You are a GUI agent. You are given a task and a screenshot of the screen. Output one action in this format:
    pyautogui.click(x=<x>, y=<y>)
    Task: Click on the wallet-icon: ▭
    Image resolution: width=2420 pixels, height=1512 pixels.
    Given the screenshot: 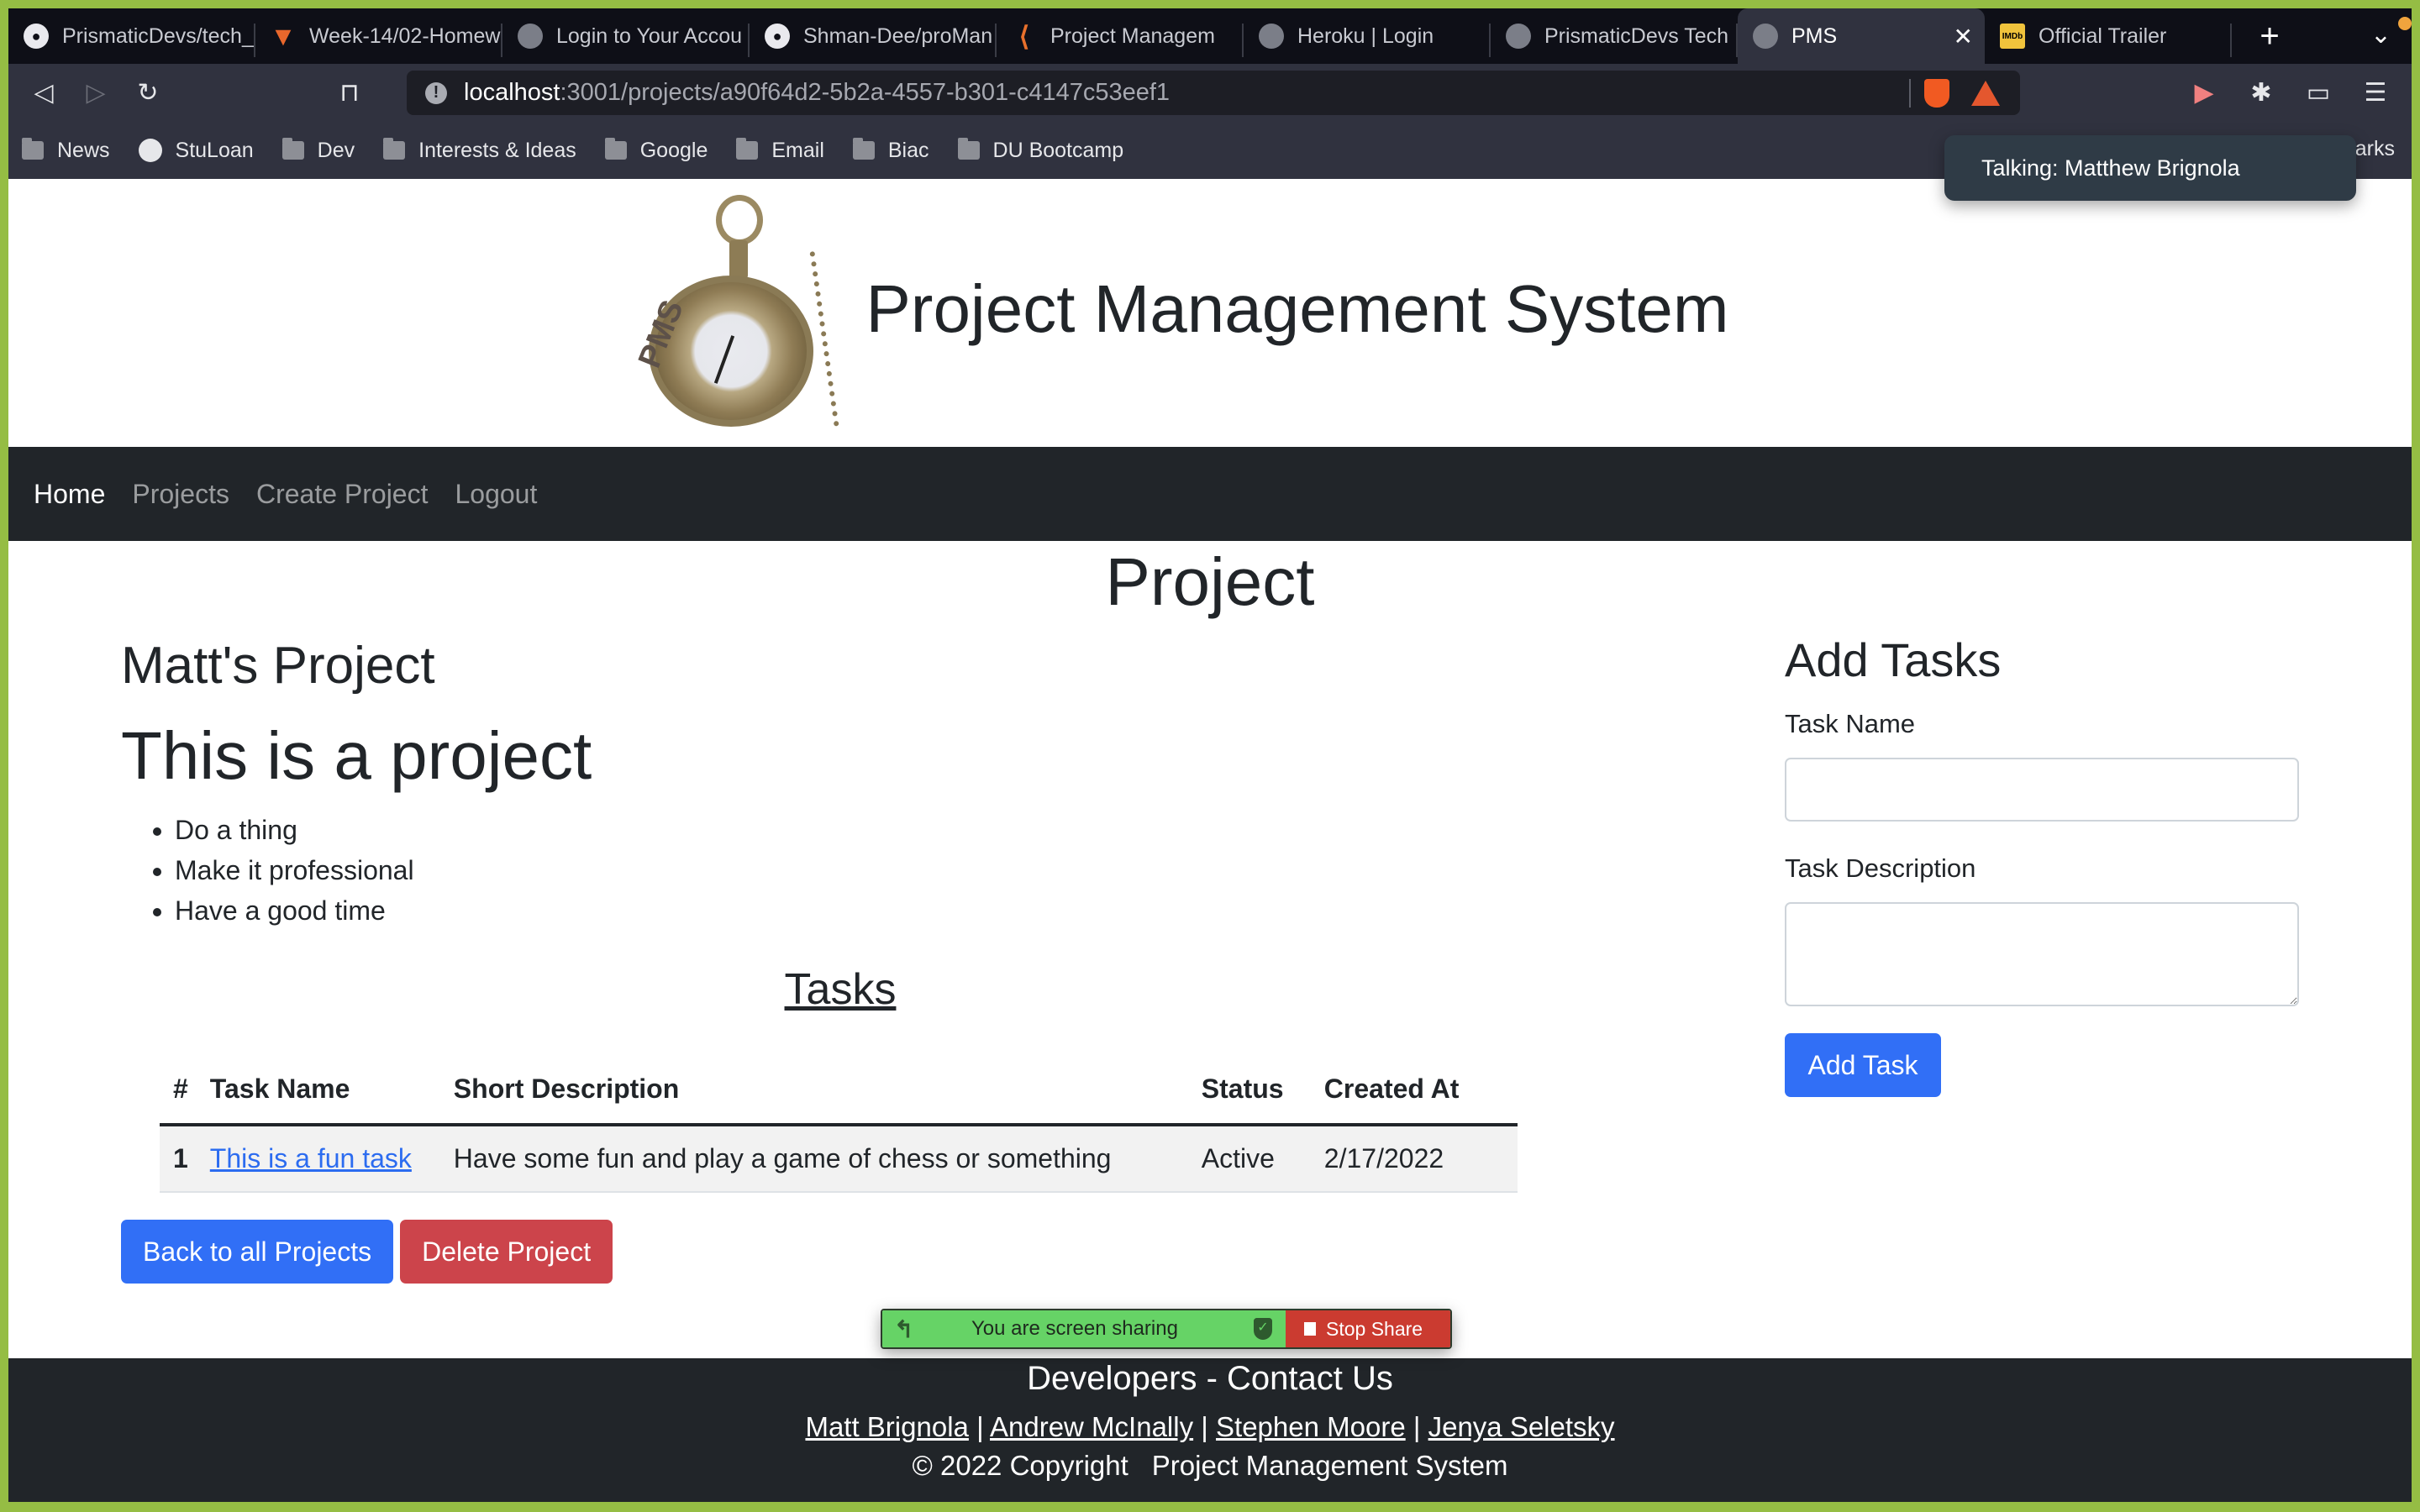 What is the action you would take?
    pyautogui.click(x=2318, y=93)
    